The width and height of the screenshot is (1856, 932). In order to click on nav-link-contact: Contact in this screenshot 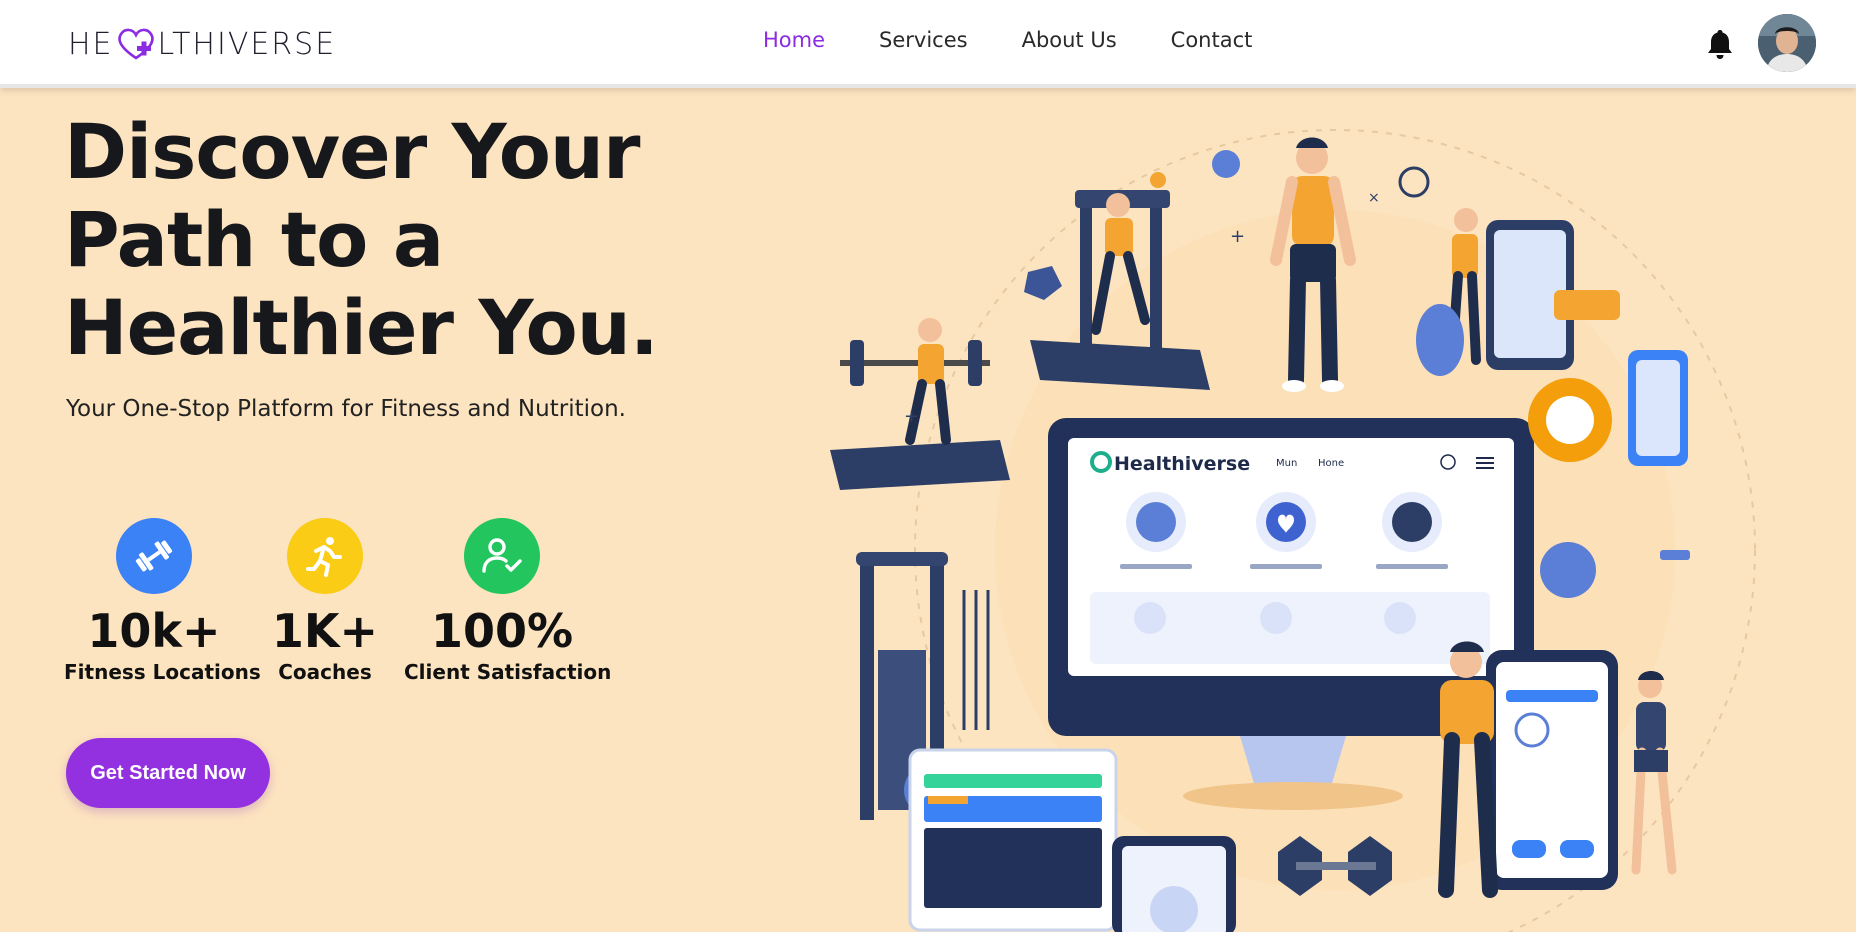, I will do `click(1212, 40)`.